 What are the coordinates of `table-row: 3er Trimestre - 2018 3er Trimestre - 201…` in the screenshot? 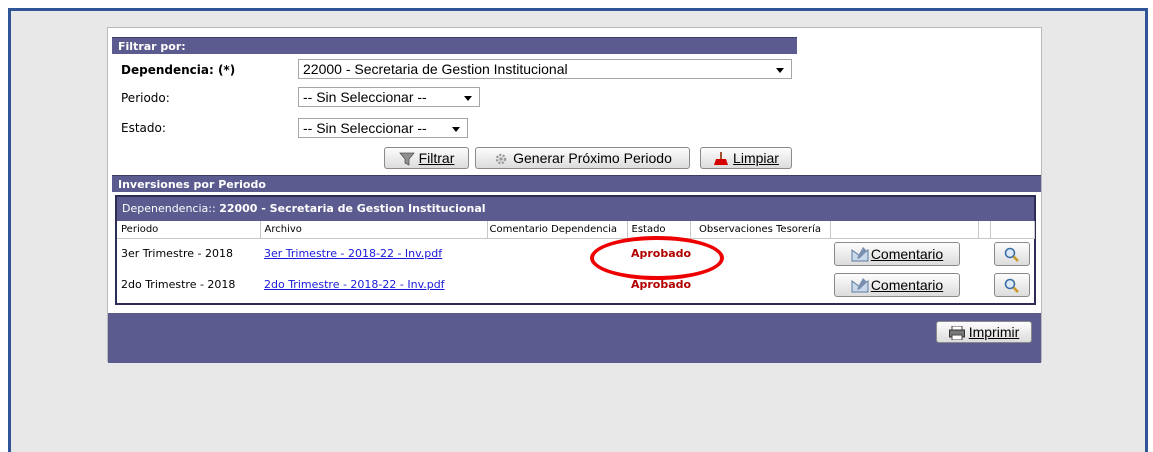 It's located at (575, 253).